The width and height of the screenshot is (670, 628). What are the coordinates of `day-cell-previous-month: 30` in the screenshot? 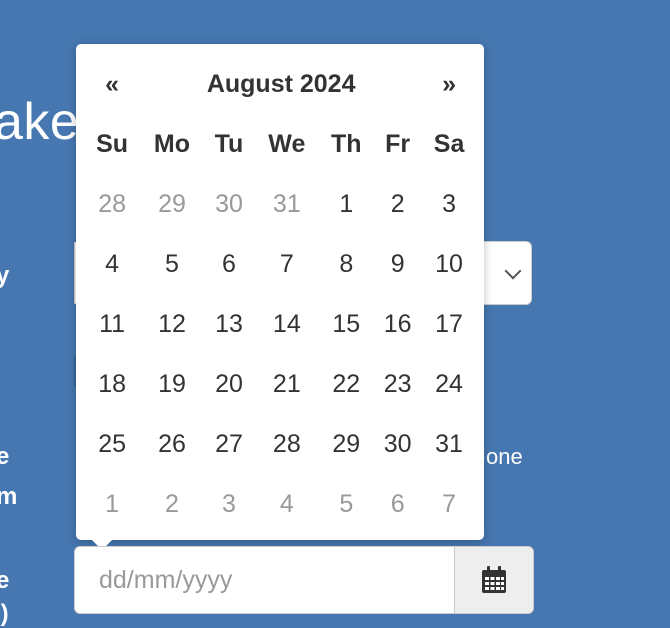 It's located at (229, 204).